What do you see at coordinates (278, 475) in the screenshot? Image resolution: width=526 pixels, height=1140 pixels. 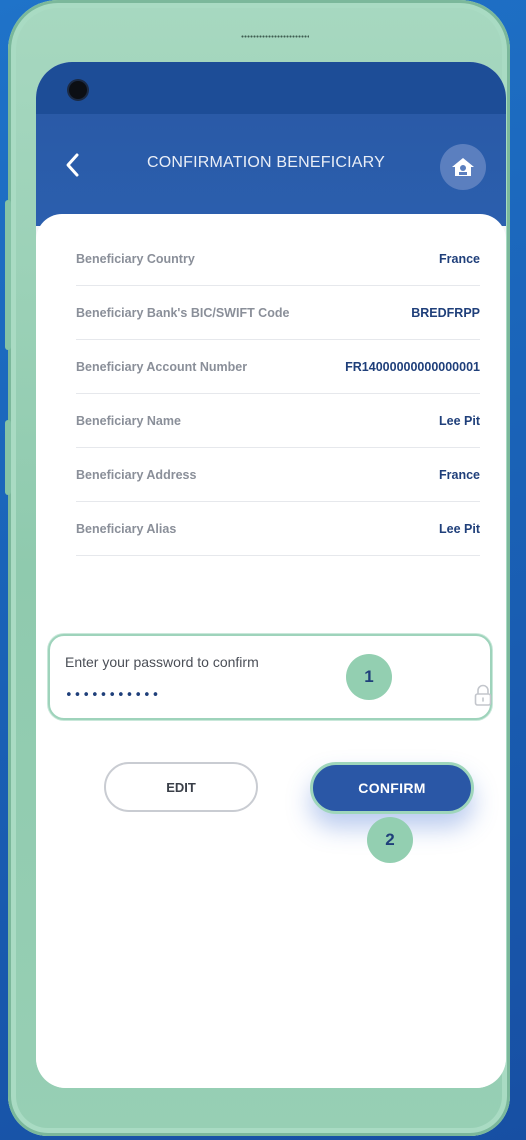 I see `detail-row-address: Beneficiary Address France` at bounding box center [278, 475].